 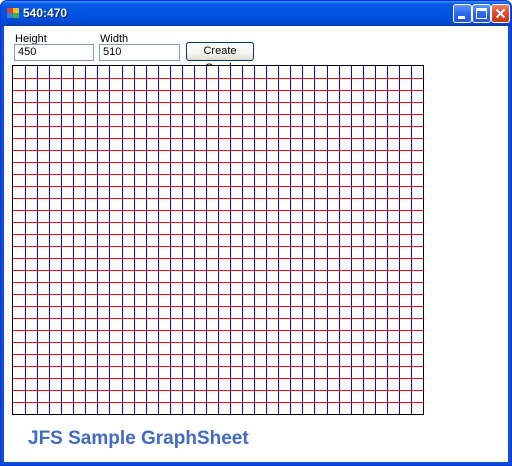 I want to click on maximize-button, so click(x=481, y=13).